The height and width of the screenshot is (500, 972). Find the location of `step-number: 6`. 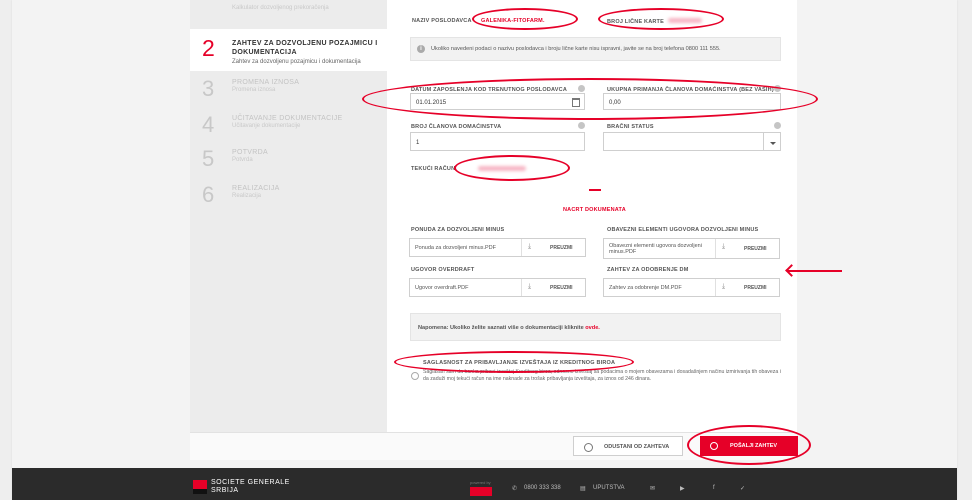

step-number: 6 is located at coordinates (208, 194).